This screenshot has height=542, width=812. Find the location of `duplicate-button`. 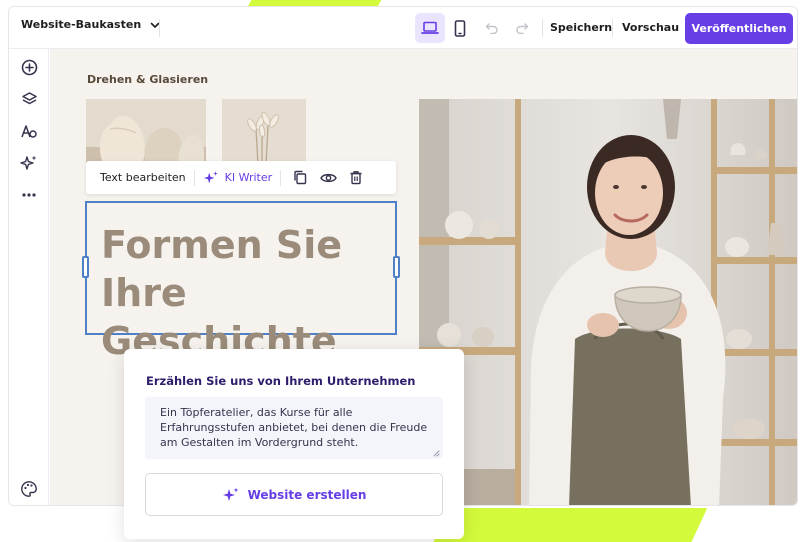

duplicate-button is located at coordinates (300, 178).